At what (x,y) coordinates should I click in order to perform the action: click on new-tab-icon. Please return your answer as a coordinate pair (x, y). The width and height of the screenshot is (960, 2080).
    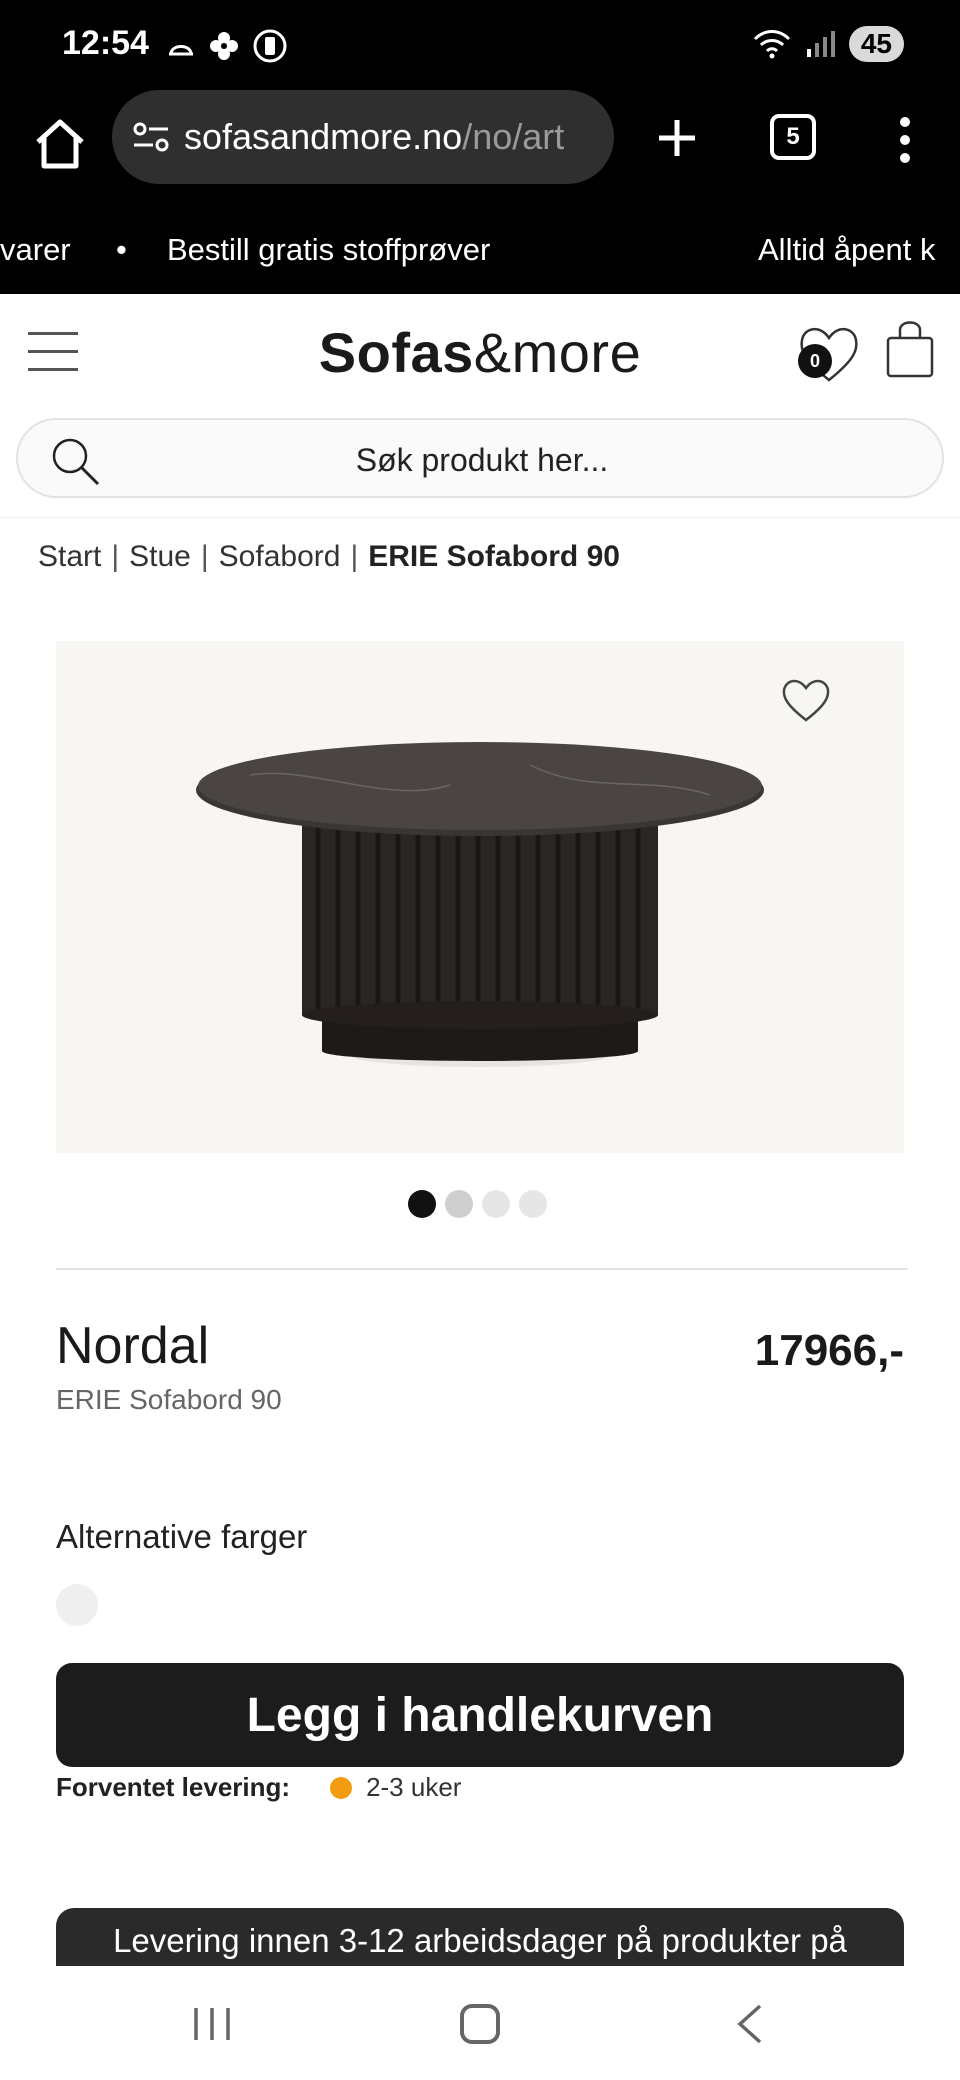
    Looking at the image, I should click on (677, 138).